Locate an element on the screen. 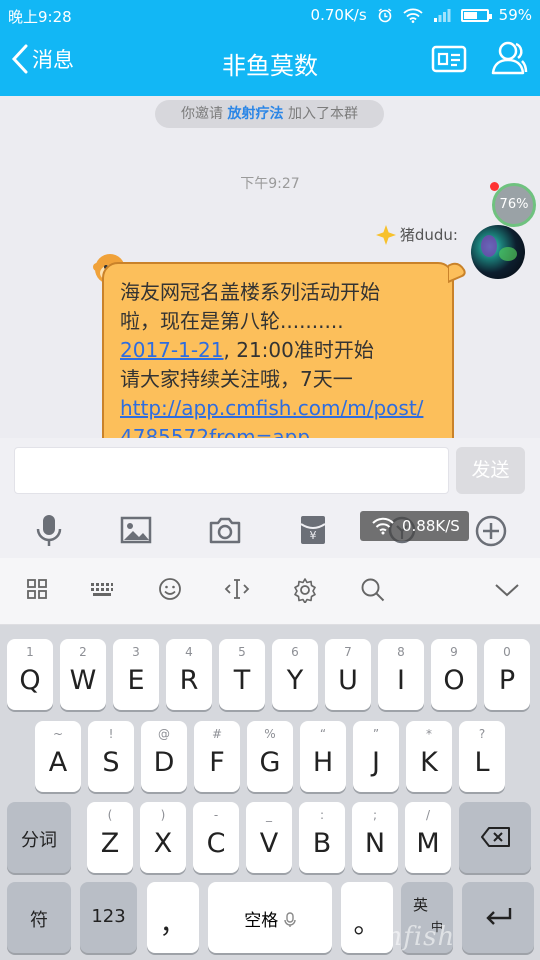 The width and height of the screenshot is (540, 960). key-q: 1Q is located at coordinates (30, 674).